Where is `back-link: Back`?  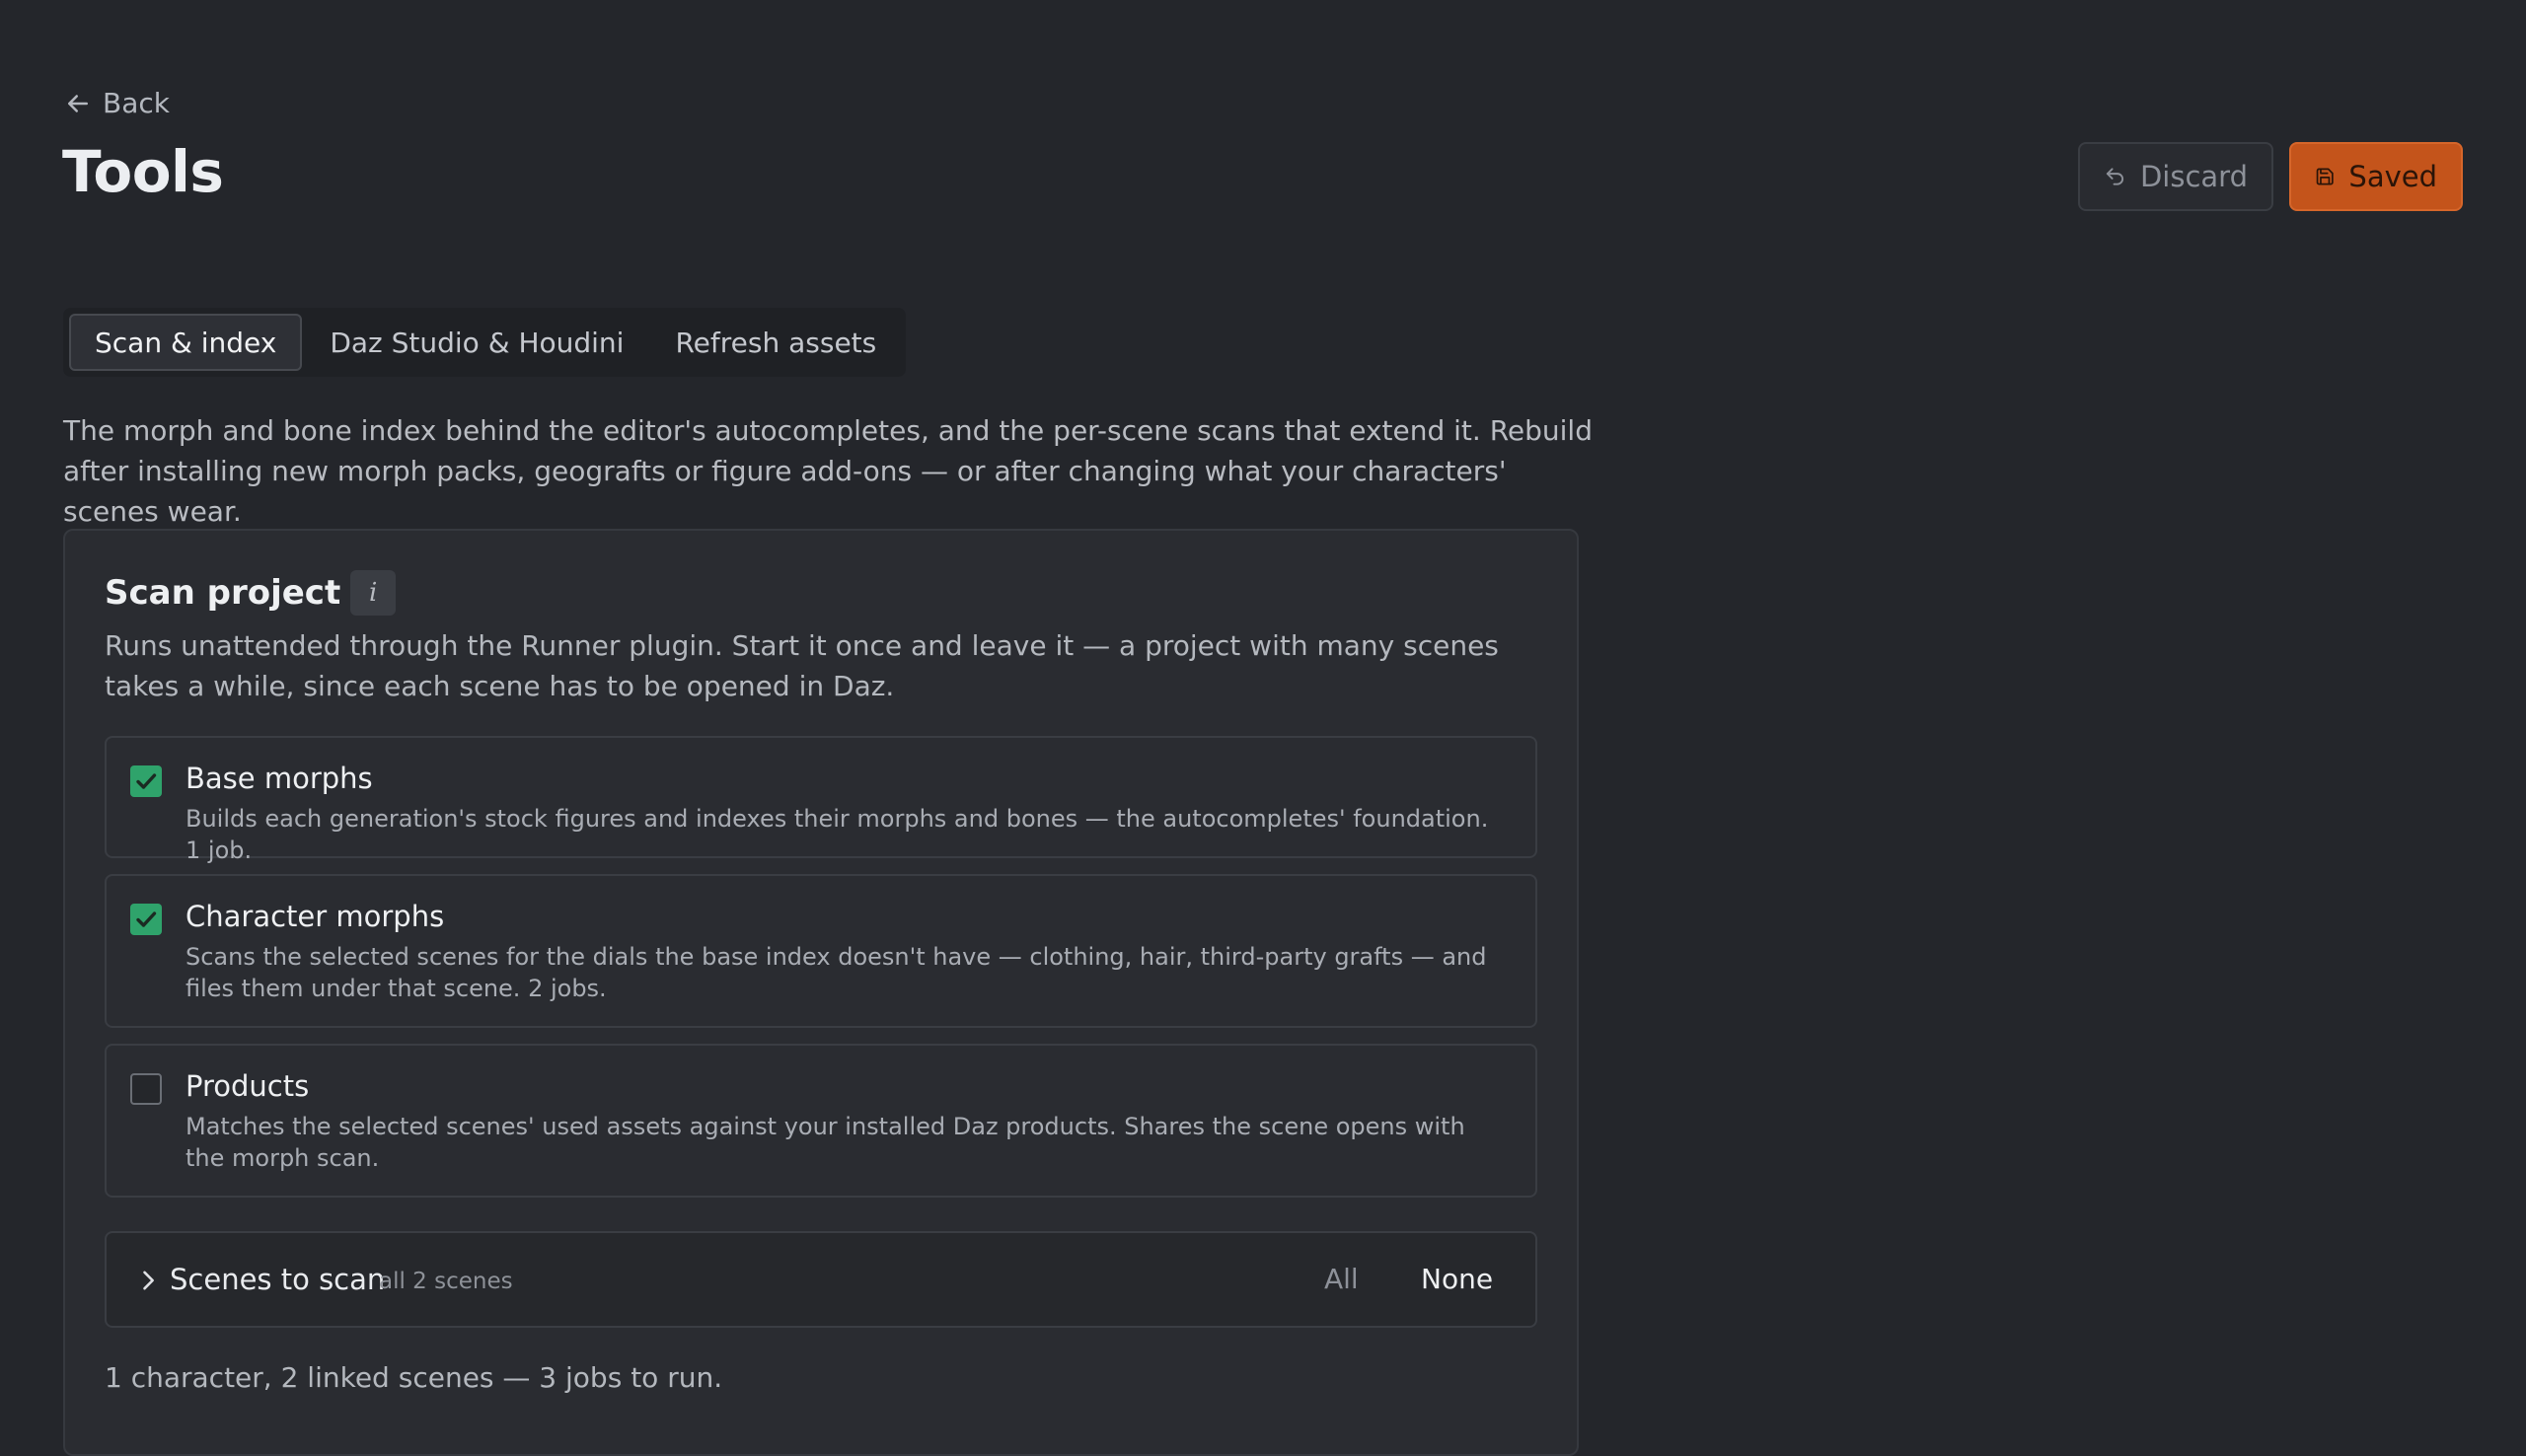 back-link: Back is located at coordinates (116, 103).